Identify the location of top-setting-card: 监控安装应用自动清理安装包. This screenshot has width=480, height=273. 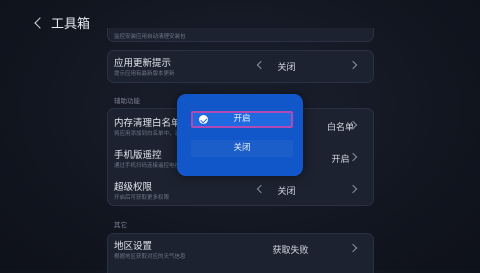
(240, 35).